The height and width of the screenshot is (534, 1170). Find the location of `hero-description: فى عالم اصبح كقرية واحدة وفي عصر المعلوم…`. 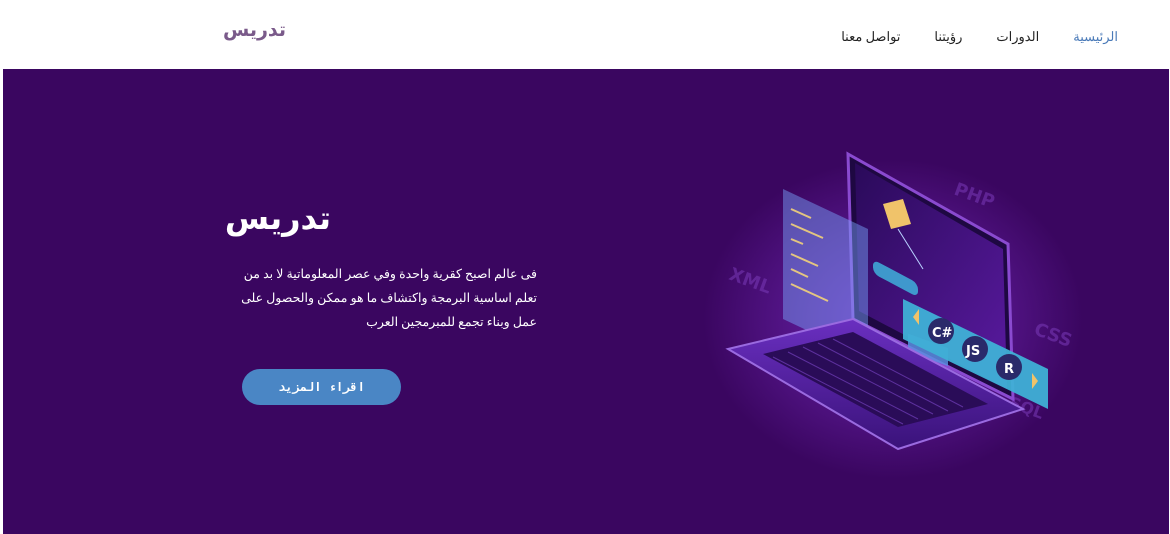

hero-description: فى عالم اصبح كقرية واحدة وفي عصر المعلوم… is located at coordinates (389, 298).